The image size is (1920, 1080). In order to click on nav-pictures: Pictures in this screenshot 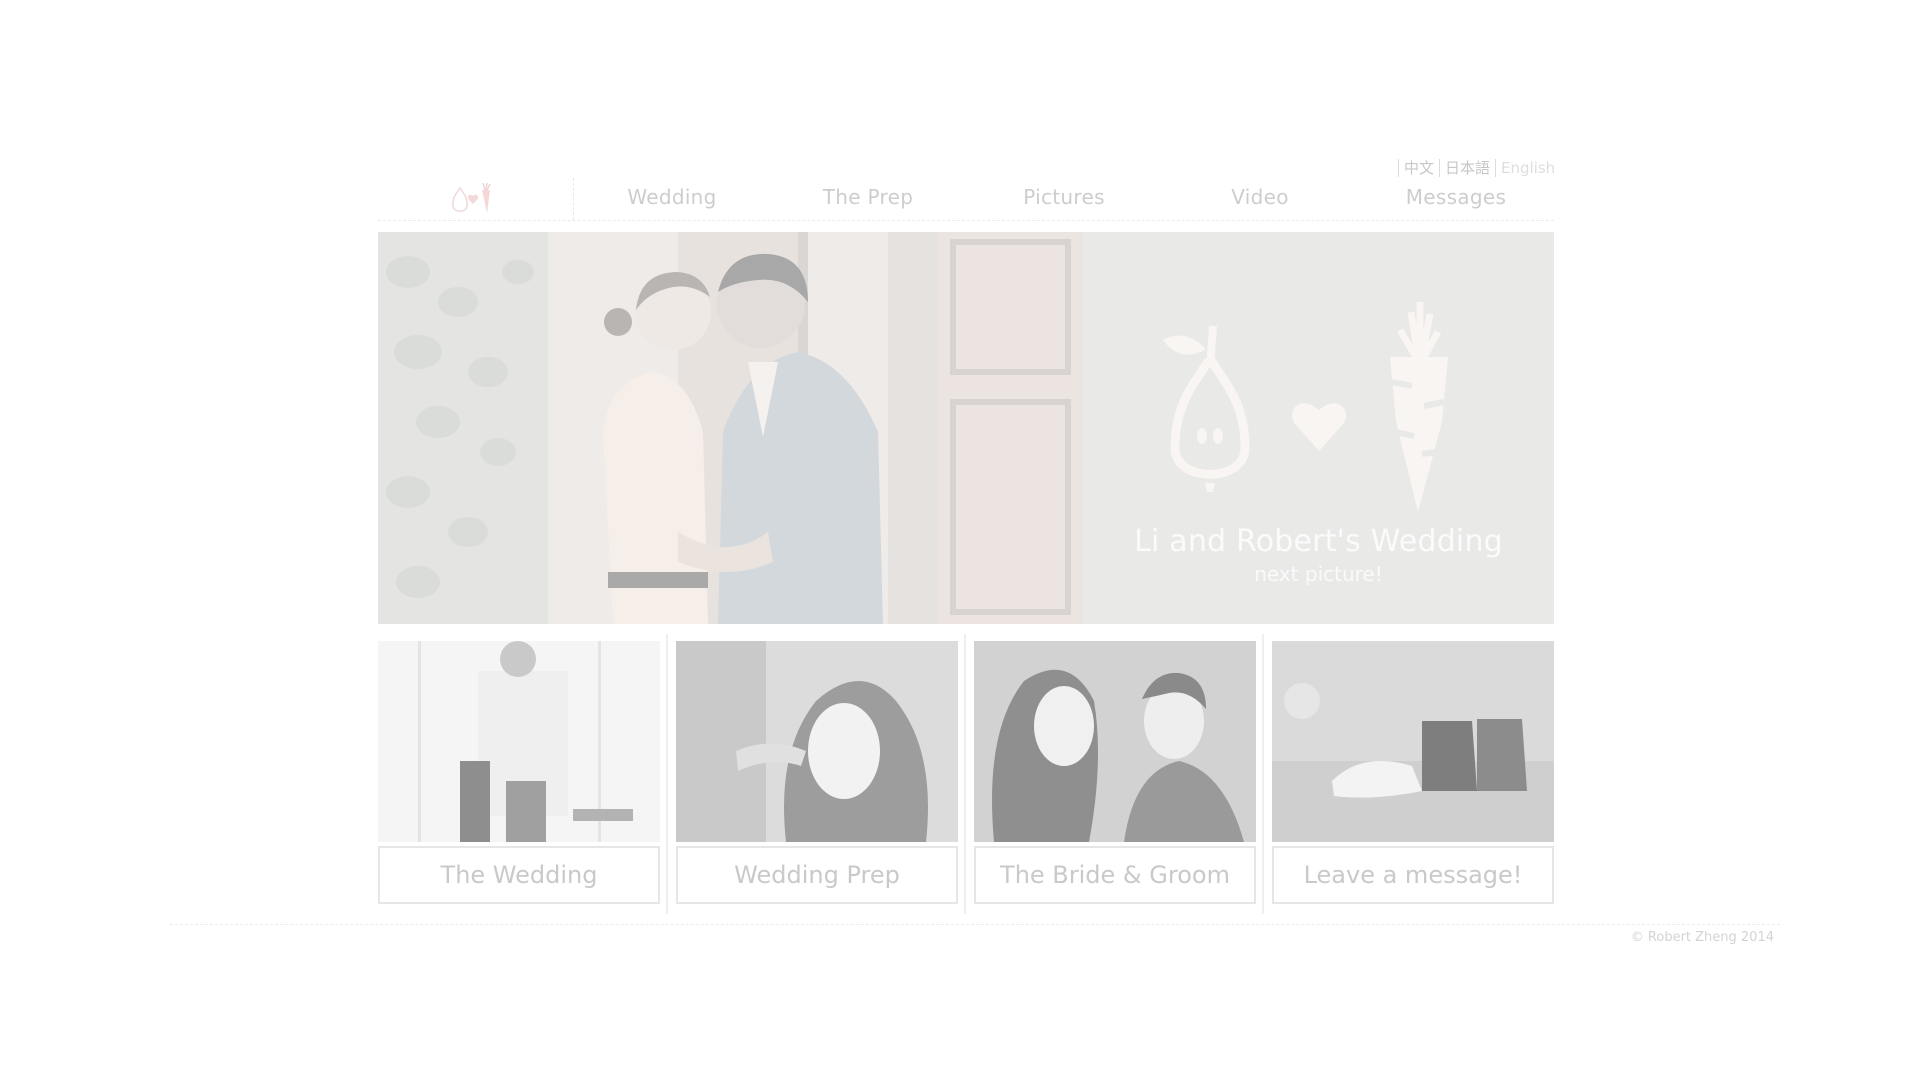, I will do `click(1064, 199)`.